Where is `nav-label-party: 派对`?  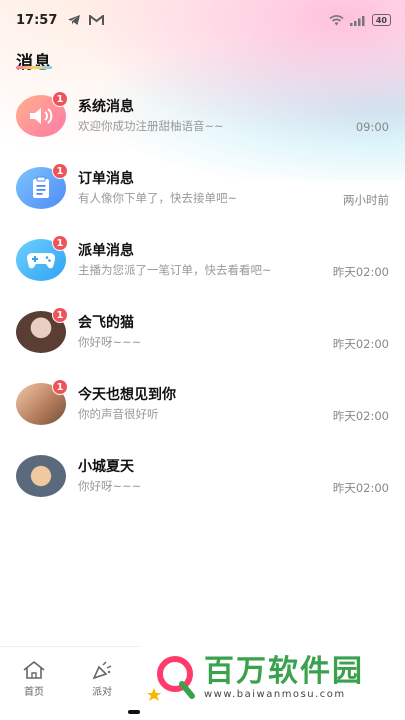
nav-label-party: 派对 is located at coordinates (102, 692).